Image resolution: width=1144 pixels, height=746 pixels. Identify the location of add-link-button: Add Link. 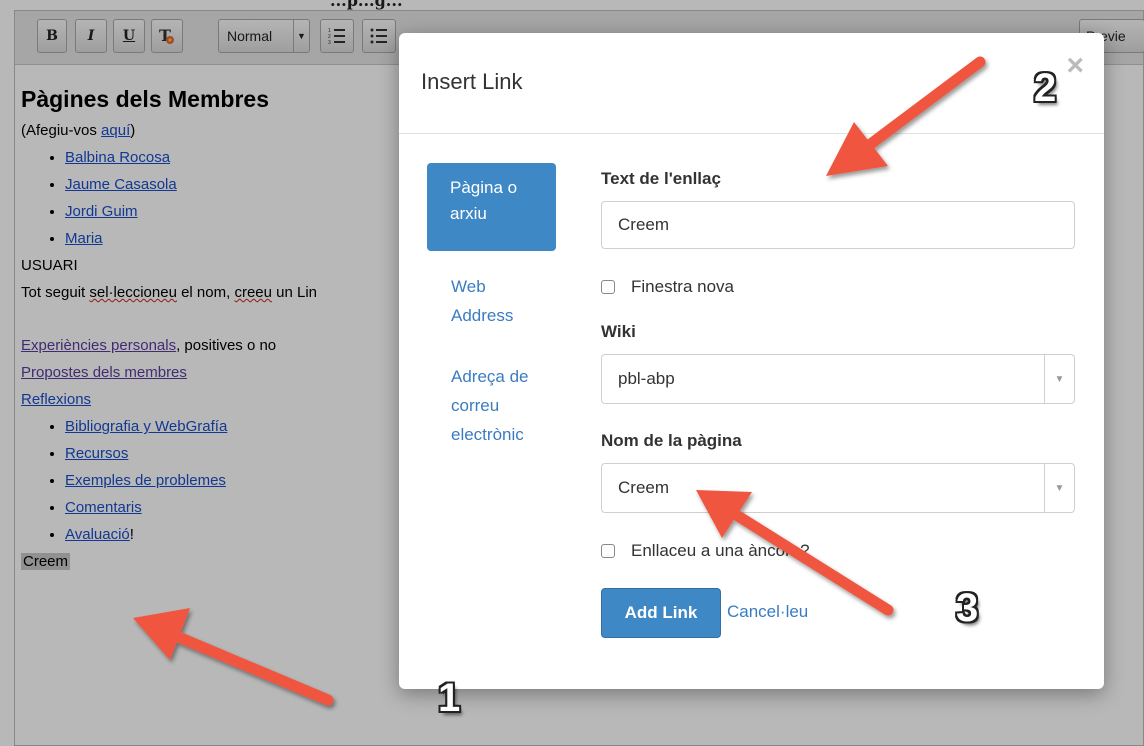
(661, 613).